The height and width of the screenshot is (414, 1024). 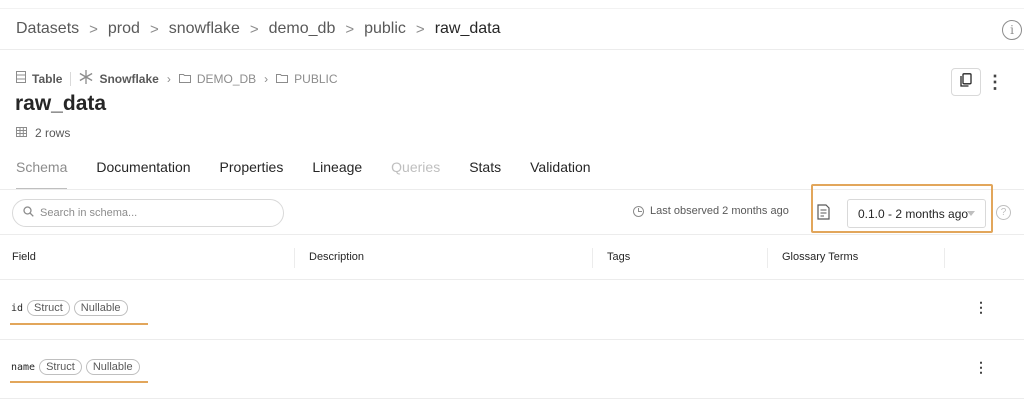 What do you see at coordinates (485, 170) in the screenshot?
I see `tab-stats: Stats` at bounding box center [485, 170].